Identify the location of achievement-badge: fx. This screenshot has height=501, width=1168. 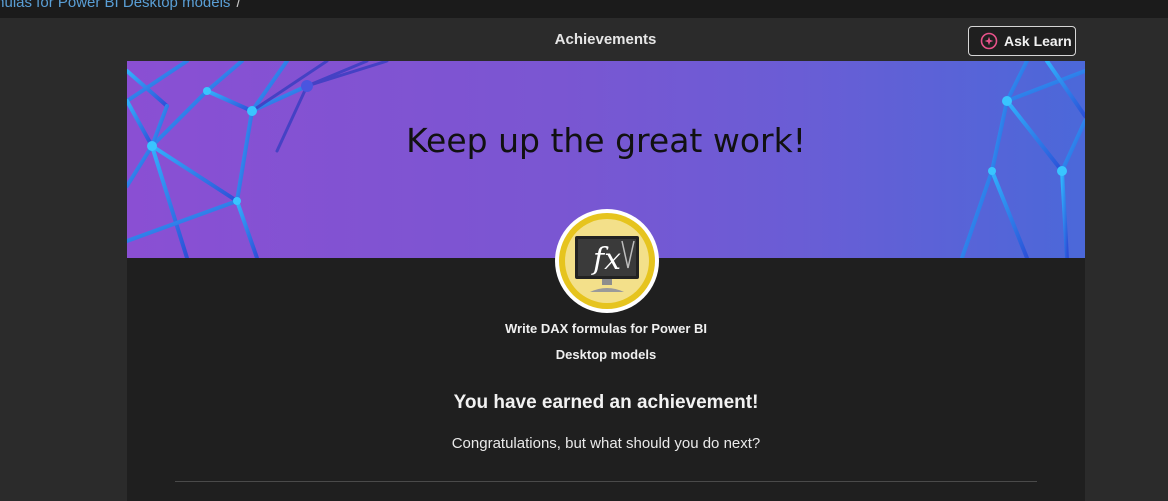
(607, 261).